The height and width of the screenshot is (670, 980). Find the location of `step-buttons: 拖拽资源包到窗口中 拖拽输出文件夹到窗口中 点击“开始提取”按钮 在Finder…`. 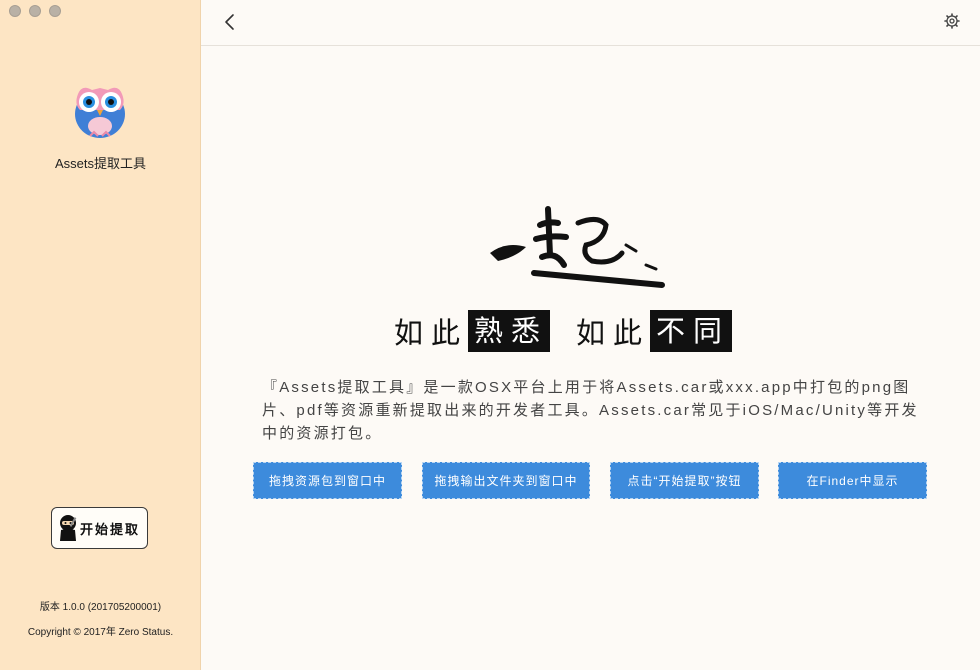

step-buttons: 拖拽资源包到窗口中 拖拽输出文件夹到窗口中 点击“开始提取”按钮 在Finder… is located at coordinates (490, 480).